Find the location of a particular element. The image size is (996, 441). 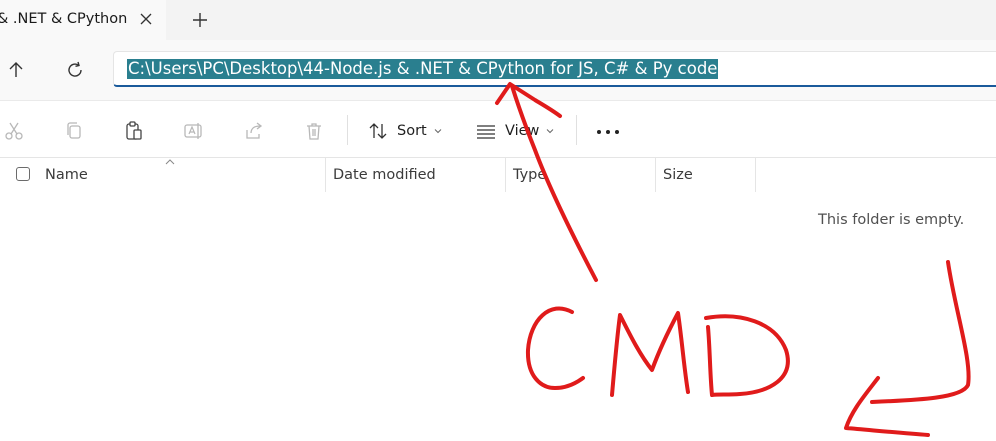

cut-icon is located at coordinates (14, 131).